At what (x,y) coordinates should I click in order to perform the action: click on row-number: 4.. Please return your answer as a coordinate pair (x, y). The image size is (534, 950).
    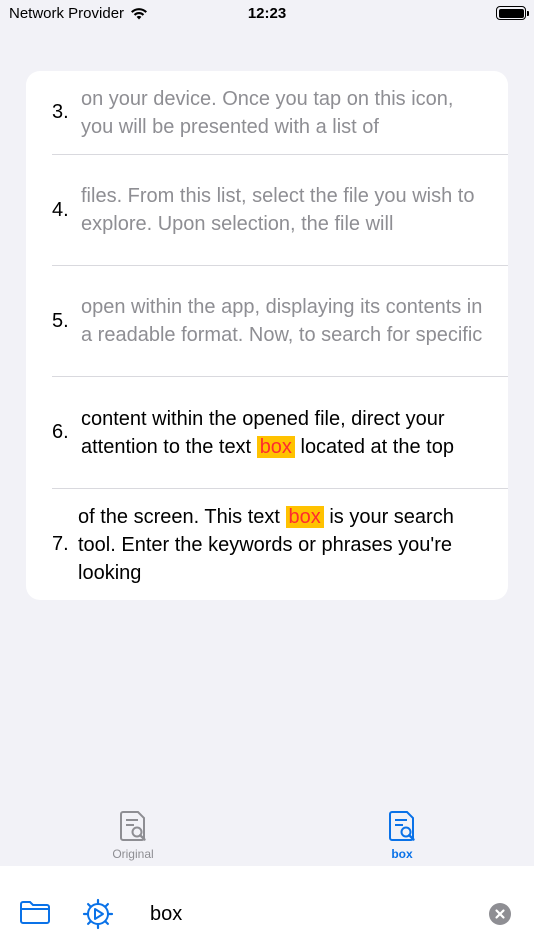
    Looking at the image, I should click on (60, 209).